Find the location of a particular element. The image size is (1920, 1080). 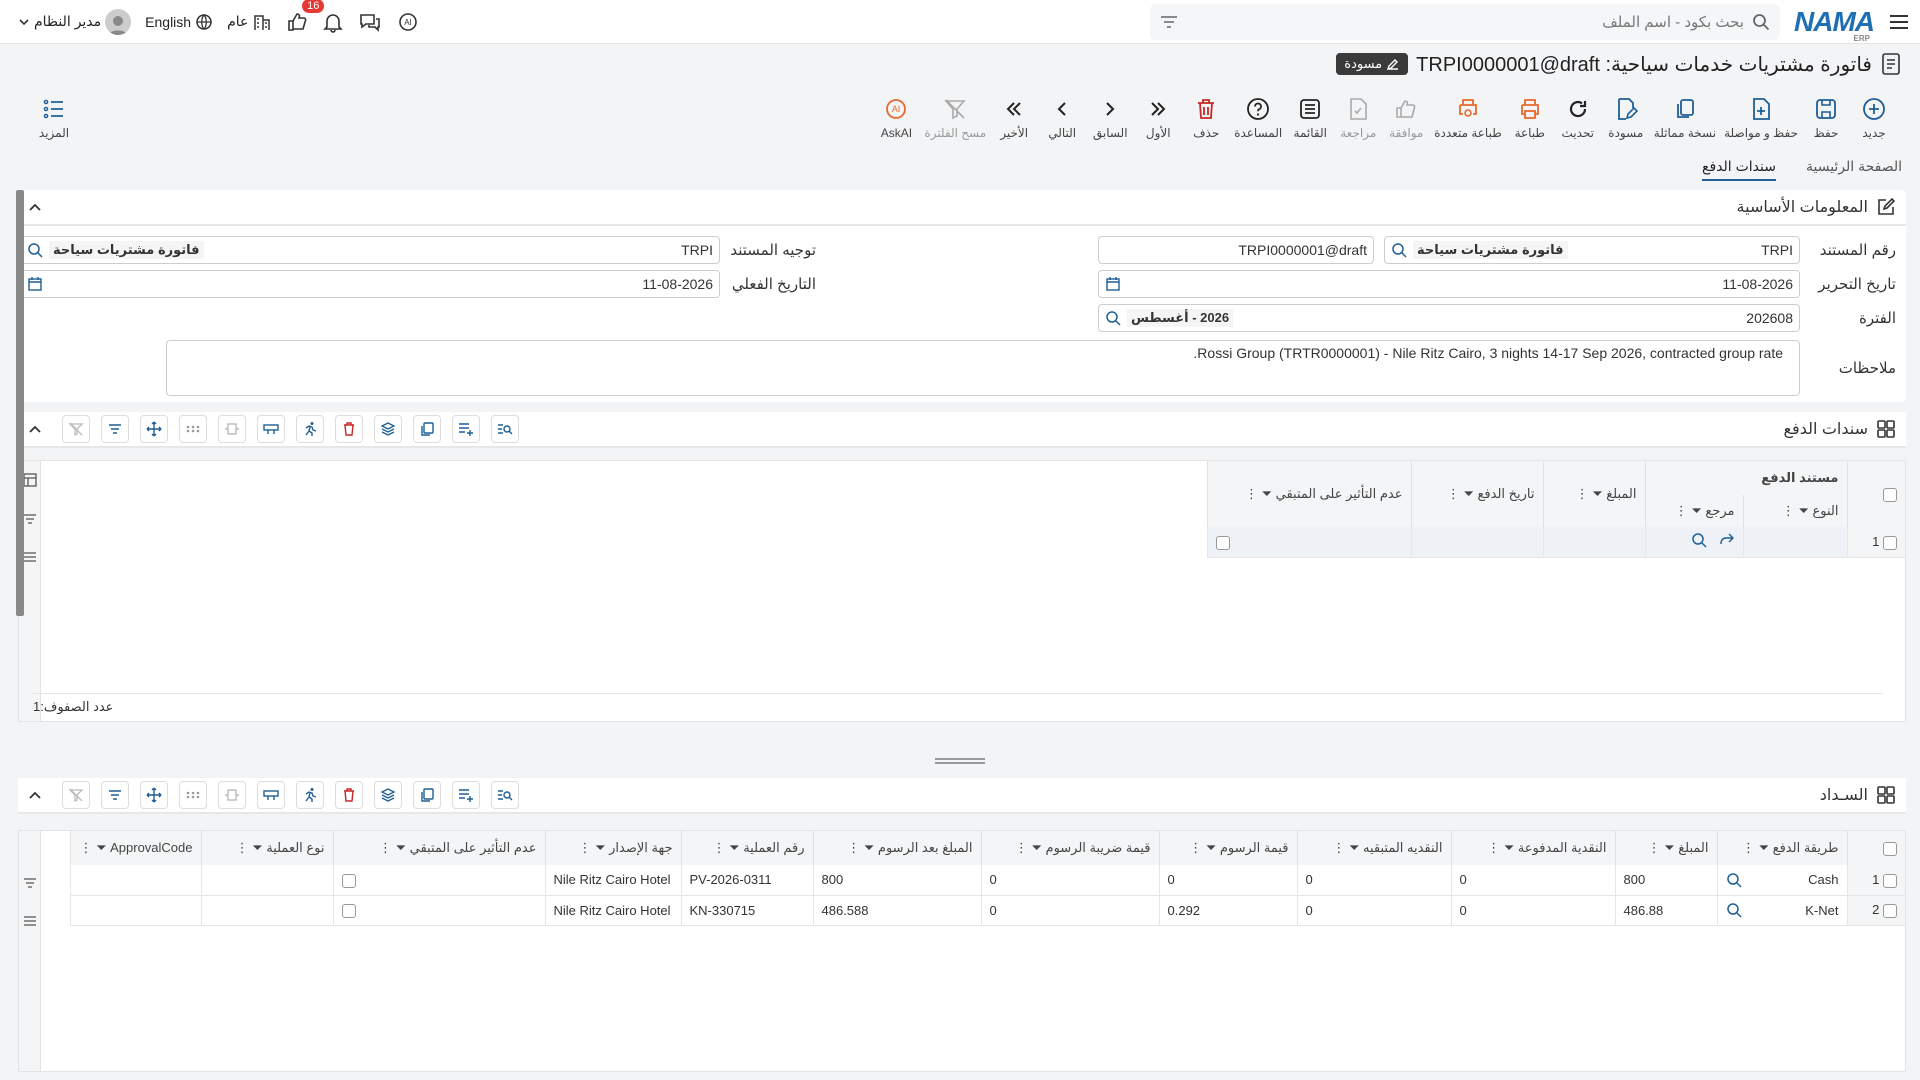

tab-main: الصفحة الرئيسية is located at coordinates (1854, 169).